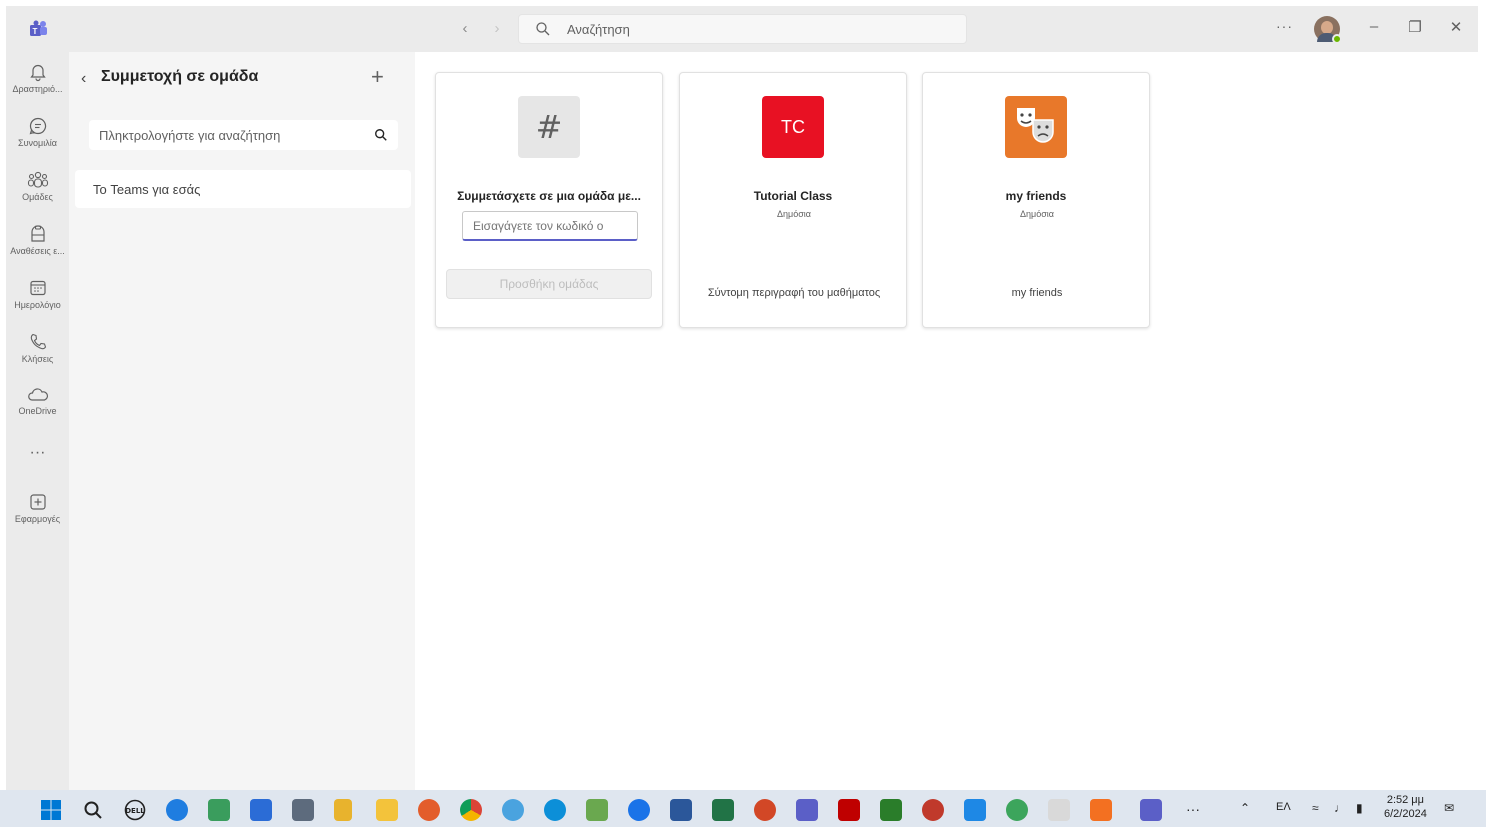  I want to click on team-privacy: Δημόσια, so click(1037, 214).